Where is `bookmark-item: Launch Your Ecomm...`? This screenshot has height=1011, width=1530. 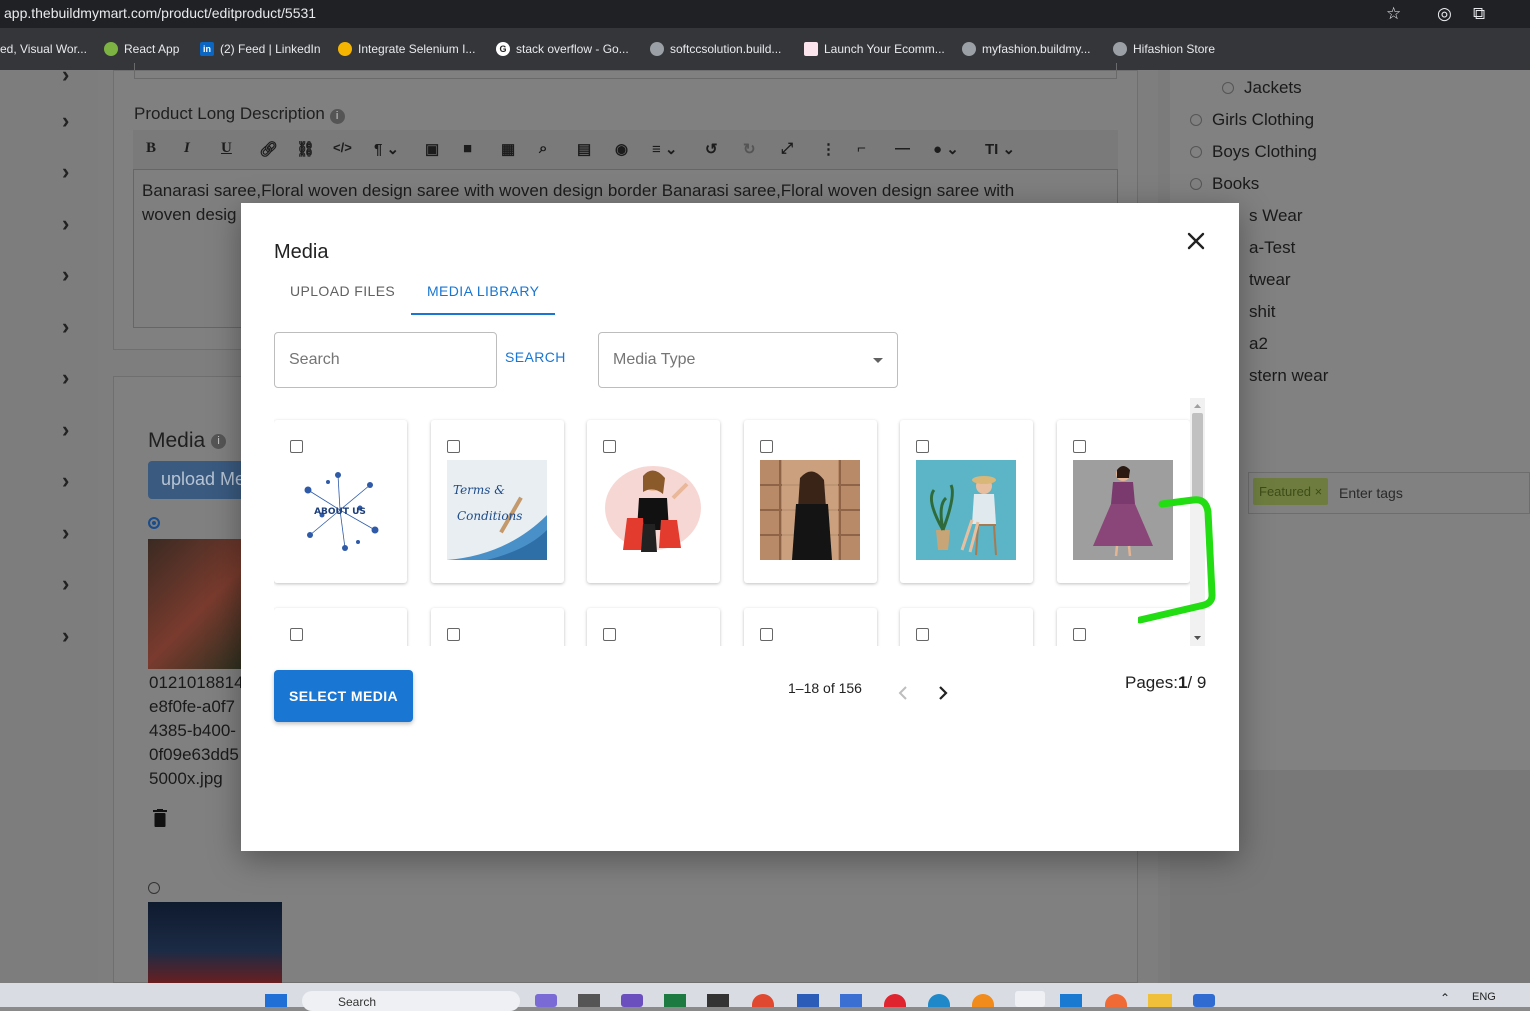 bookmark-item: Launch Your Ecomm... is located at coordinates (874, 49).